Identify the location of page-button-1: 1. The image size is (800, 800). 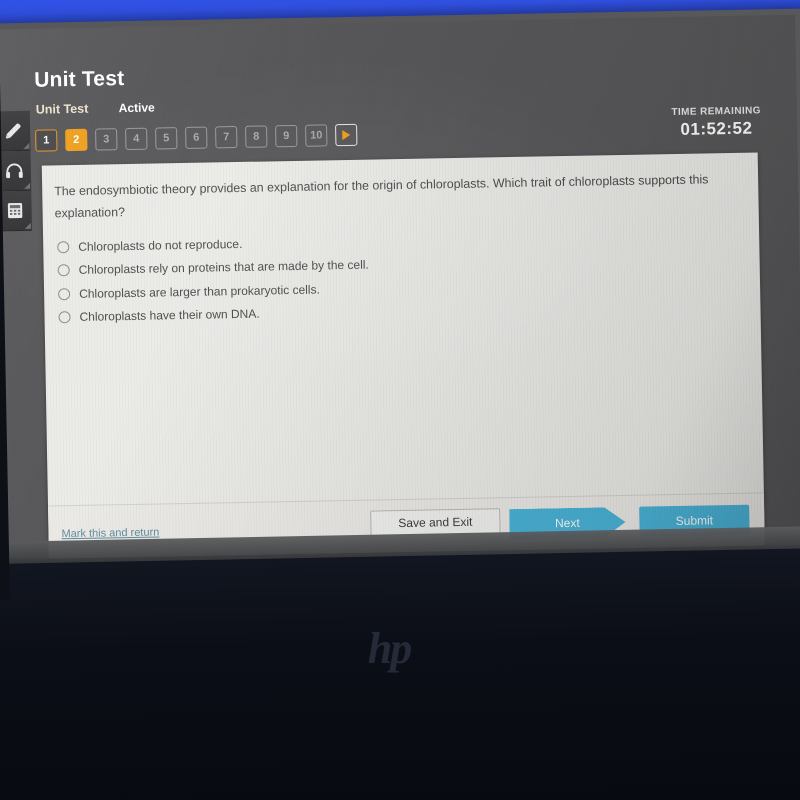
(46, 140).